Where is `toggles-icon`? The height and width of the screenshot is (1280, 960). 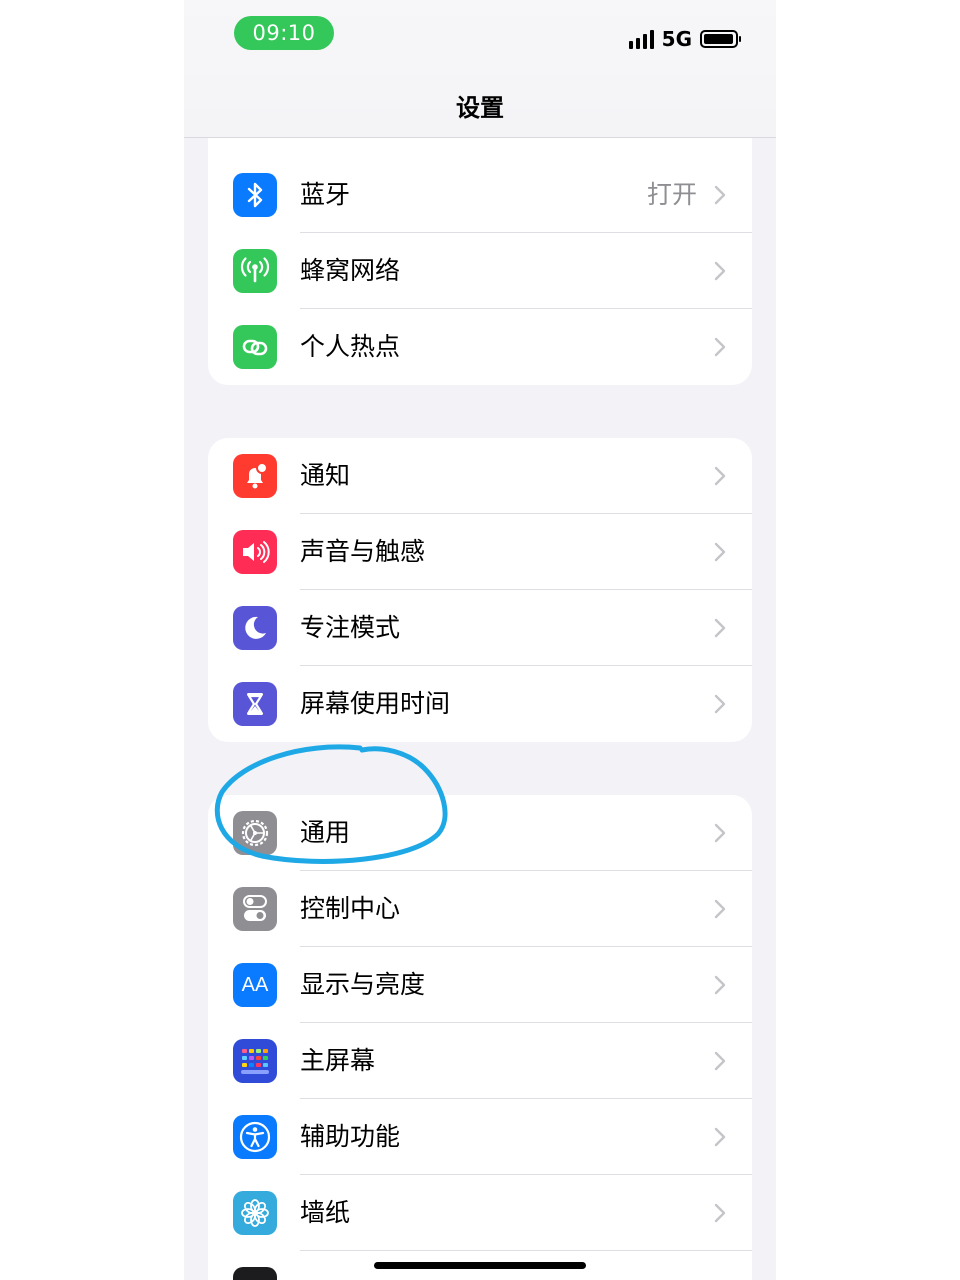 toggles-icon is located at coordinates (255, 909).